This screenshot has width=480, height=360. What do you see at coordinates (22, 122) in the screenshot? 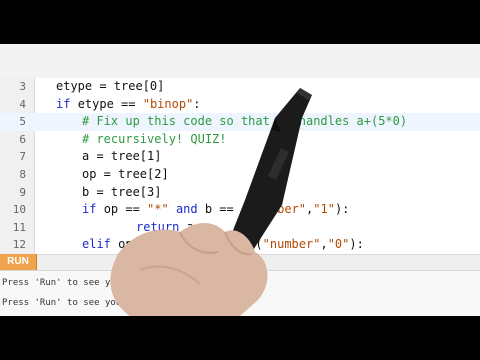
I see `line-number: 5` at bounding box center [22, 122].